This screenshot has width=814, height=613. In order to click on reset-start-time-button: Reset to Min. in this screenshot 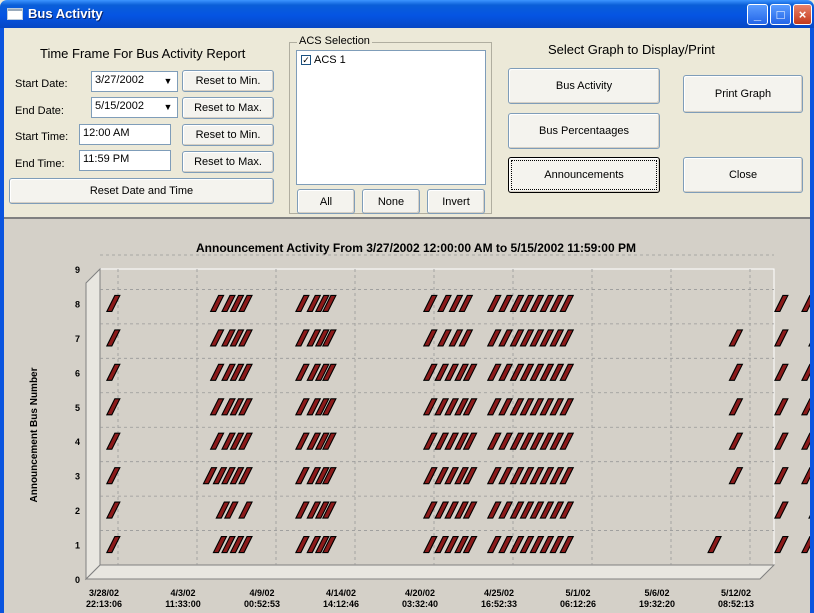, I will do `click(228, 135)`.